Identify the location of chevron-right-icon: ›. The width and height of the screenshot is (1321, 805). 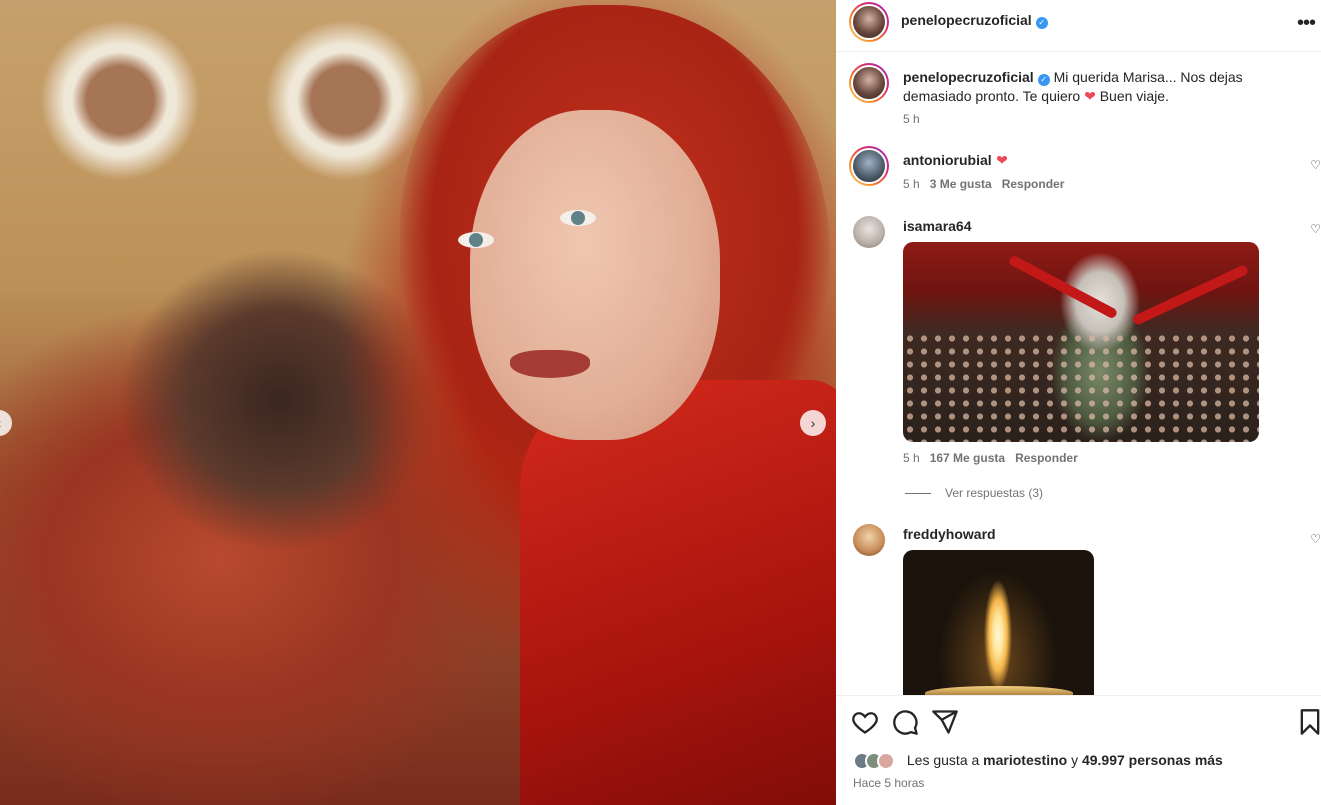
(813, 423).